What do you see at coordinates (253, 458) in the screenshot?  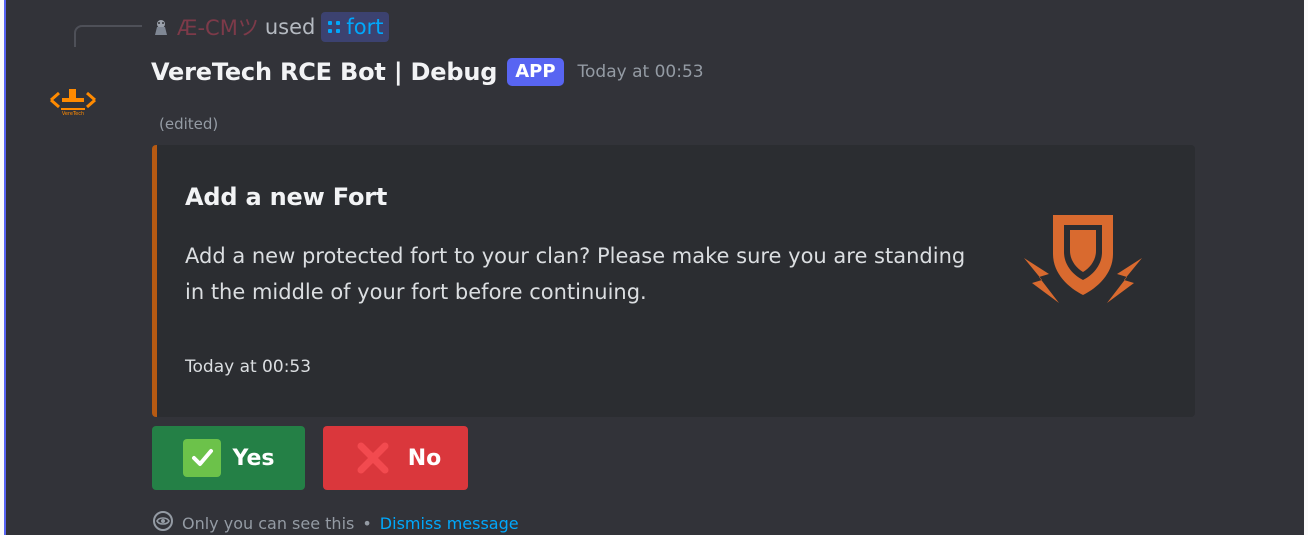 I see `yes-button-label: Yes` at bounding box center [253, 458].